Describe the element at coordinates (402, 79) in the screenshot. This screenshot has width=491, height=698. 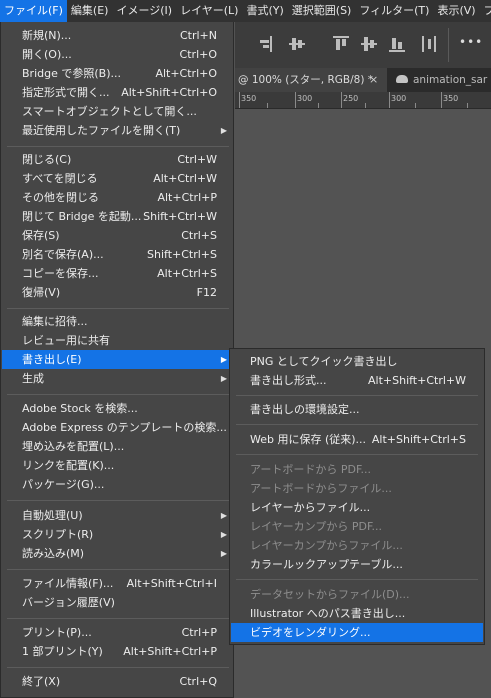
I see `cloud-document-icon` at that location.